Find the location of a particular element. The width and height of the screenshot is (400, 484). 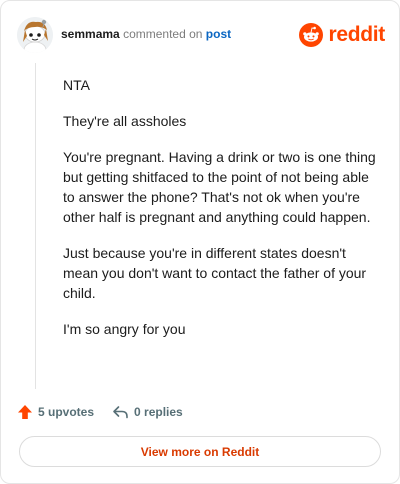

post-link: post is located at coordinates (218, 34).